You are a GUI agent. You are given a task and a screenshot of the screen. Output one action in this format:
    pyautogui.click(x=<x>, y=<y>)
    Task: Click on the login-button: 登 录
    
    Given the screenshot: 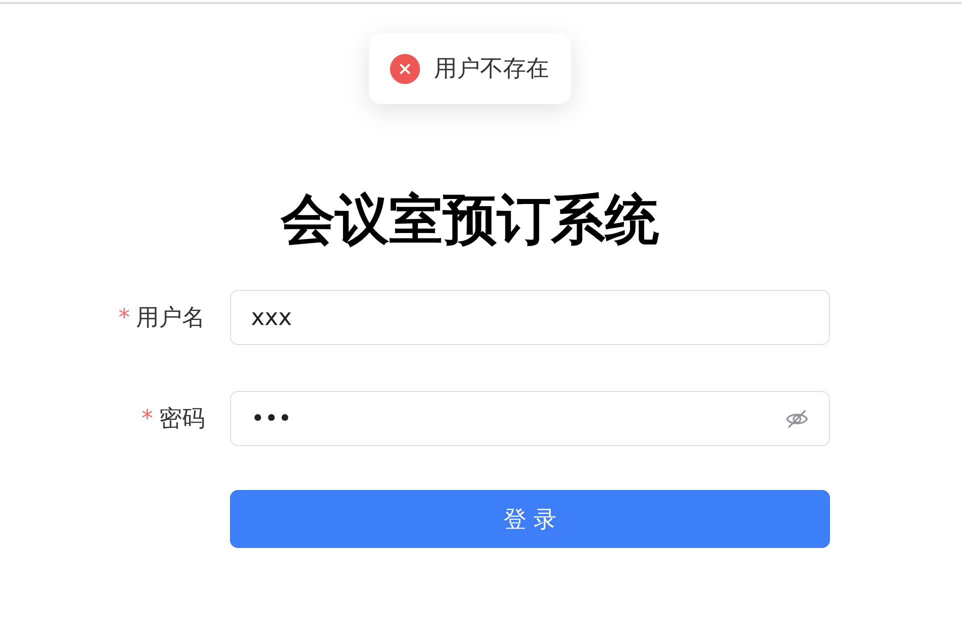 What is the action you would take?
    pyautogui.click(x=530, y=519)
    